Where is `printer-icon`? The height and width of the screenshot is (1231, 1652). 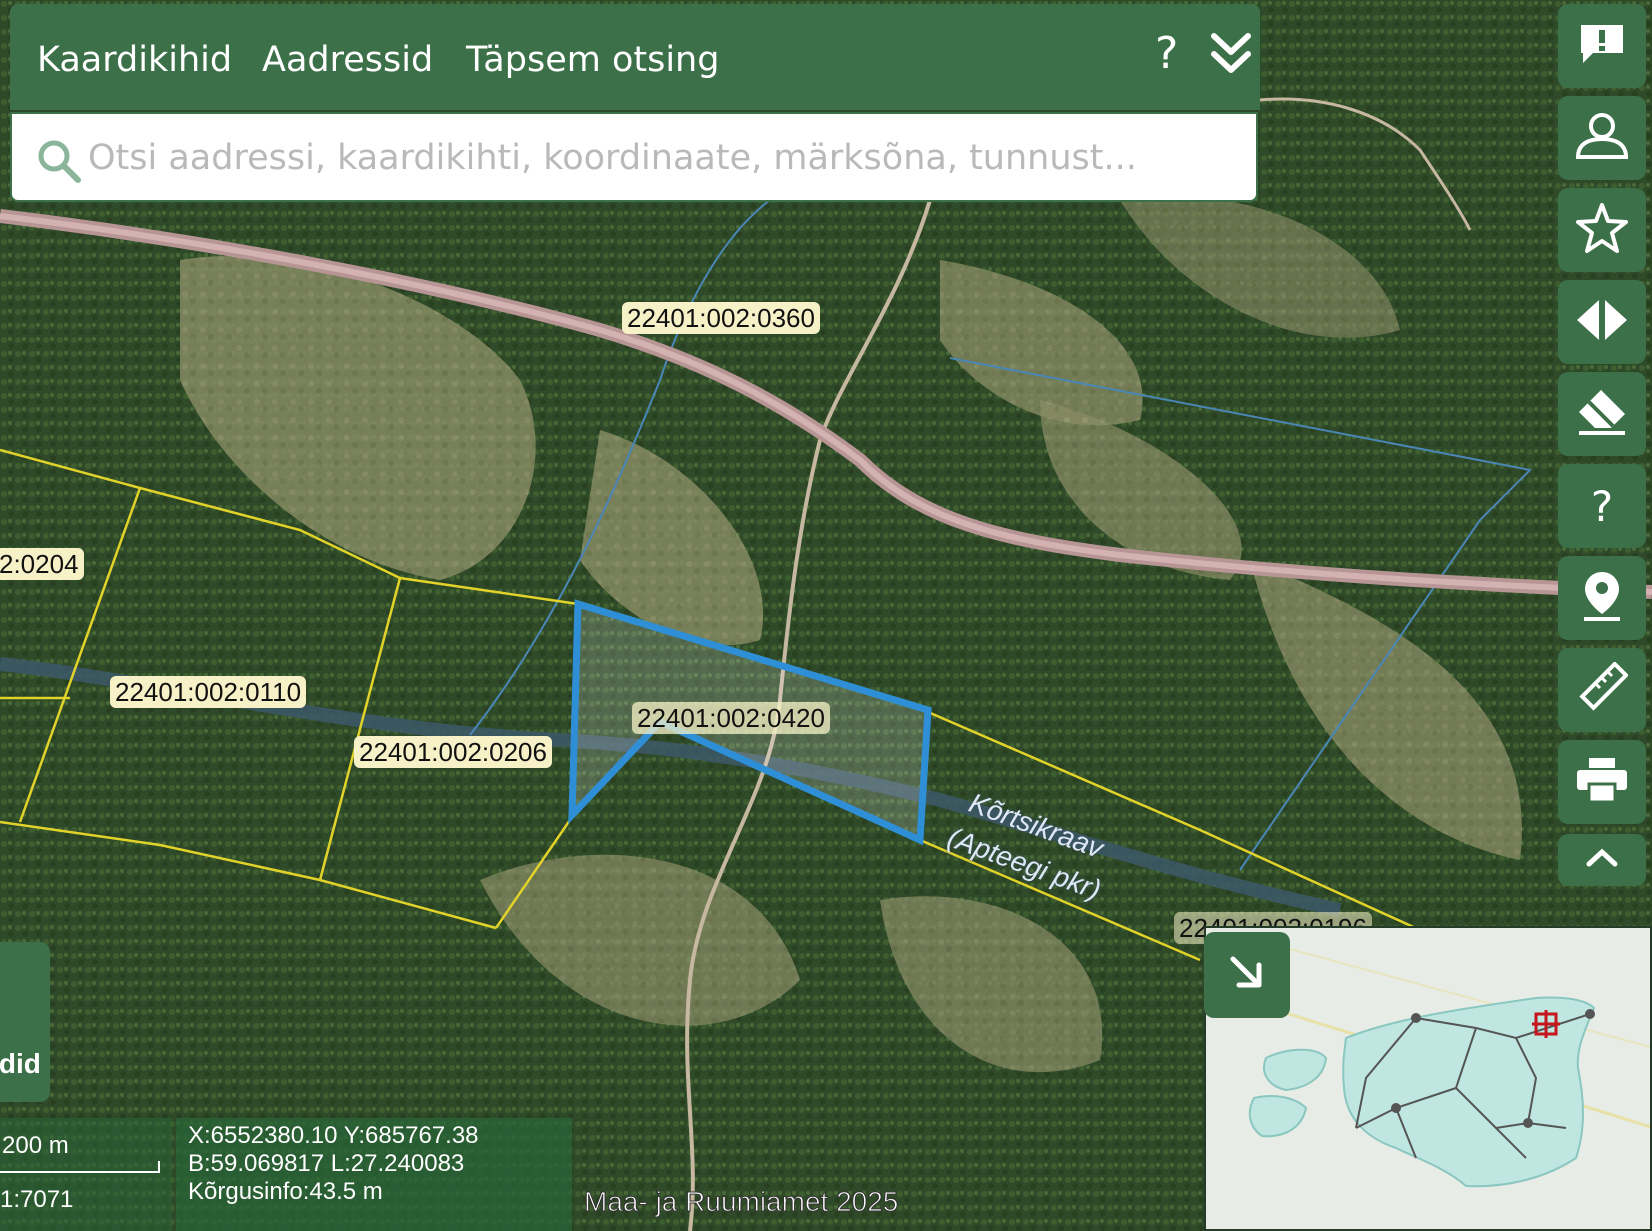 printer-icon is located at coordinates (1602, 782).